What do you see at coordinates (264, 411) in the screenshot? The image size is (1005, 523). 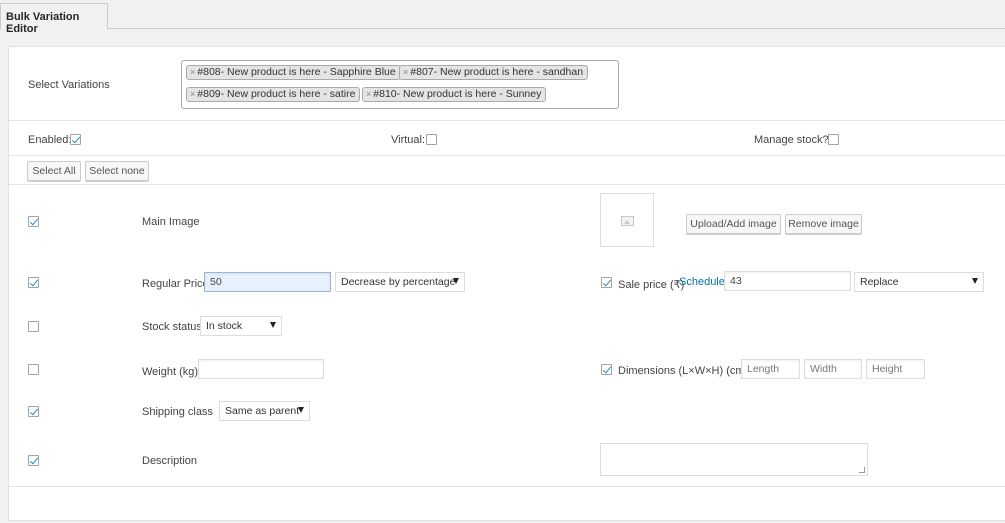 I see `shipping-class-select: Same as parent` at bounding box center [264, 411].